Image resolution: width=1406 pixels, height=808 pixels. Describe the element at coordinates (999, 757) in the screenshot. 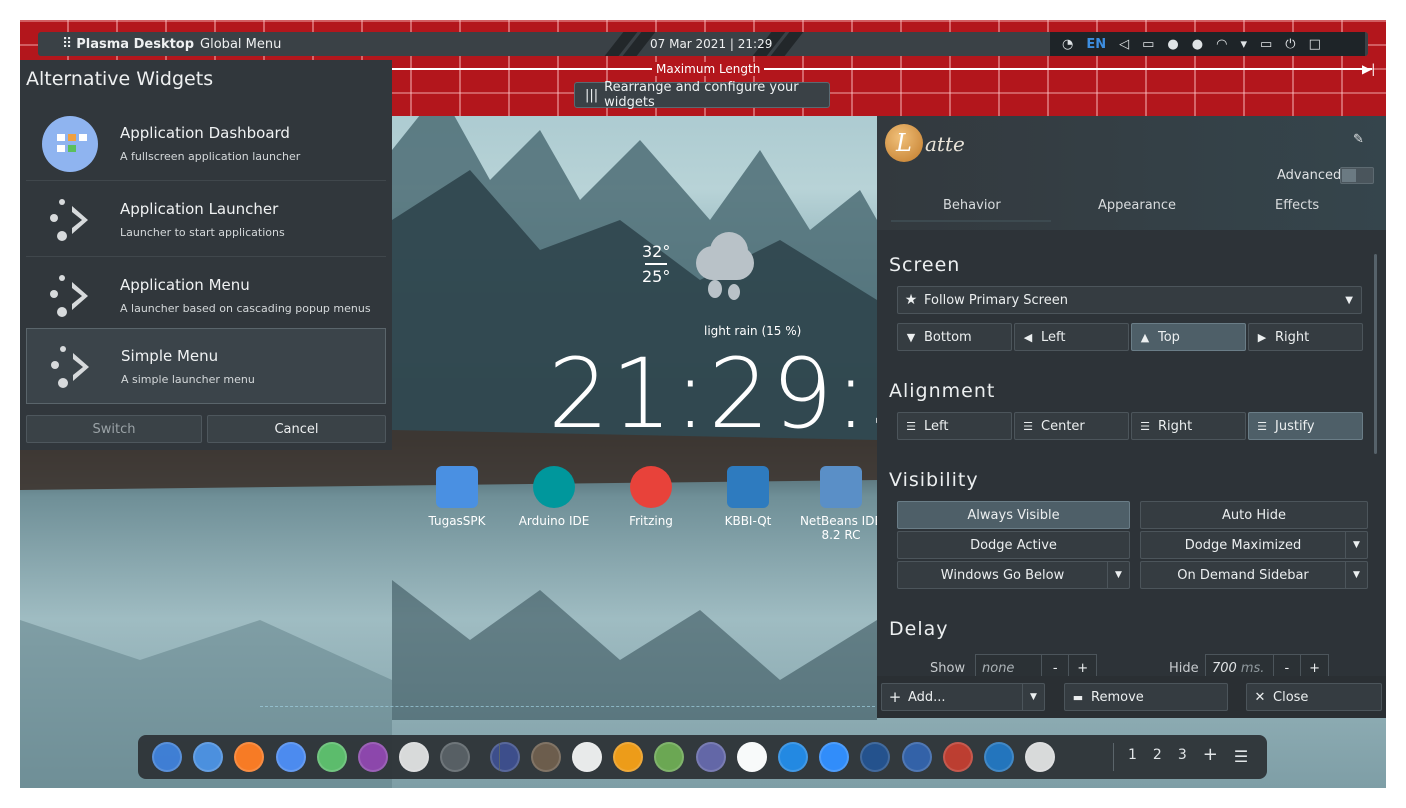

I see `dock-app-scope-icon` at that location.